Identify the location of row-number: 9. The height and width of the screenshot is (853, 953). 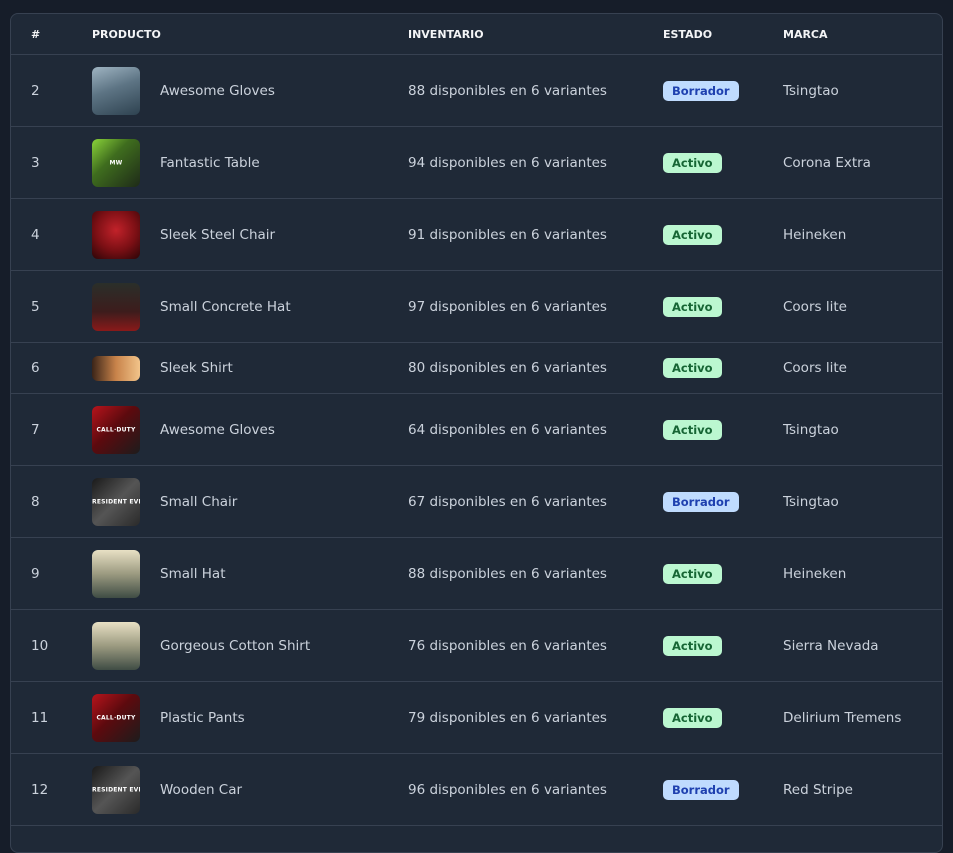
(51, 573).